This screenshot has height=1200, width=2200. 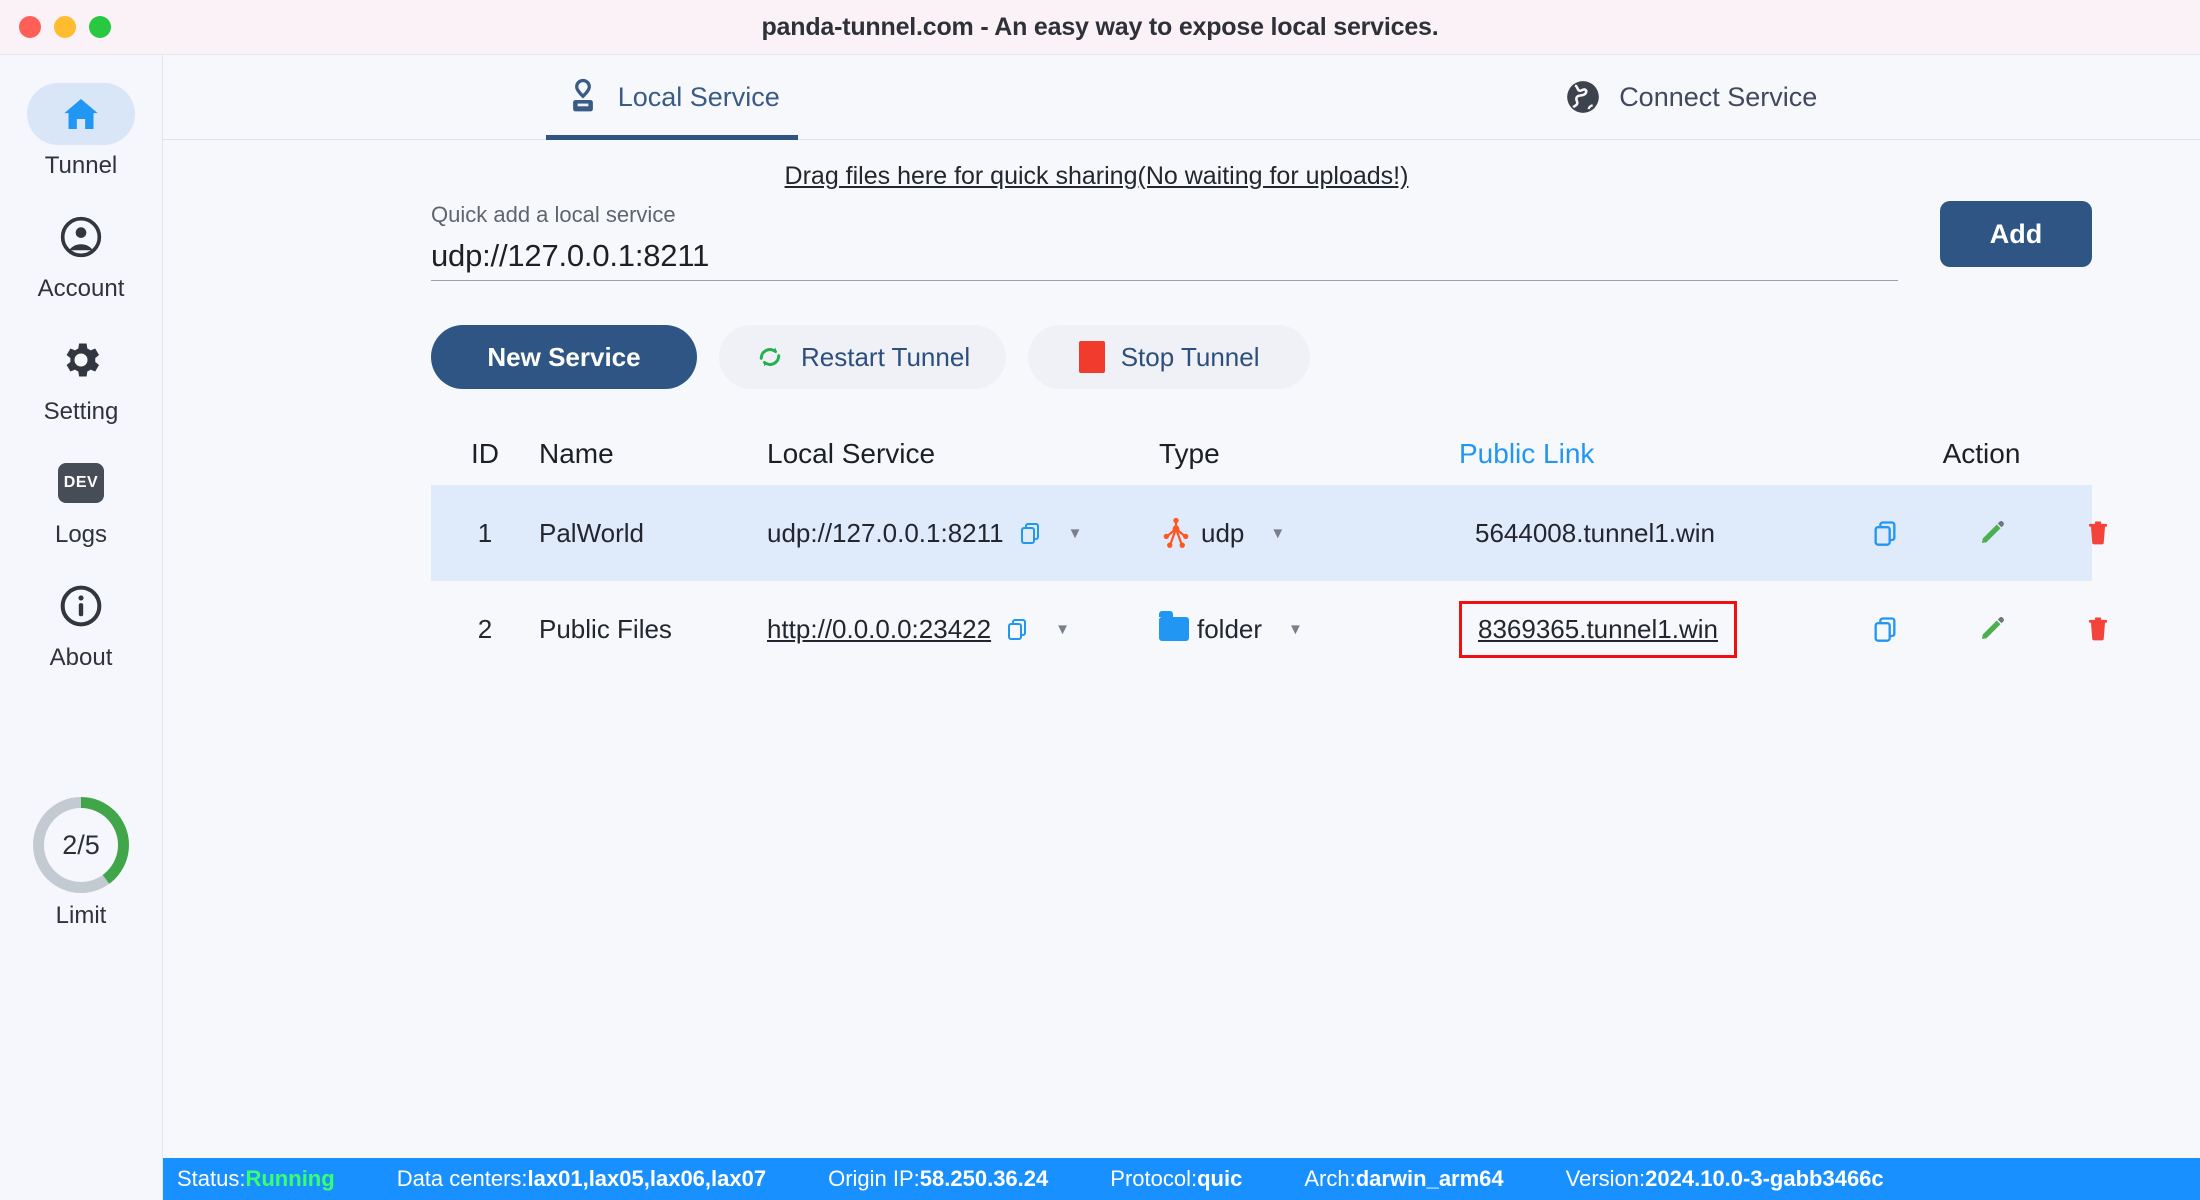 I want to click on cell-type-label: folder, so click(x=1230, y=628).